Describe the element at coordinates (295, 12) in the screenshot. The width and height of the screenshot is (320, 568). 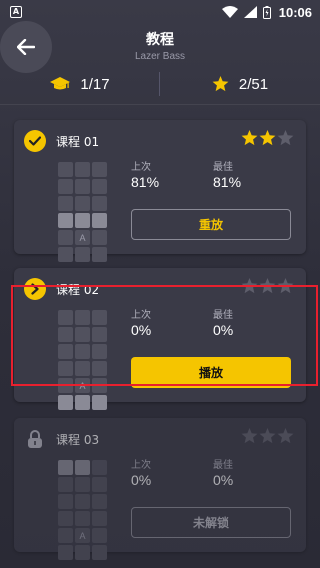
I see `status-time: 10:06` at that location.